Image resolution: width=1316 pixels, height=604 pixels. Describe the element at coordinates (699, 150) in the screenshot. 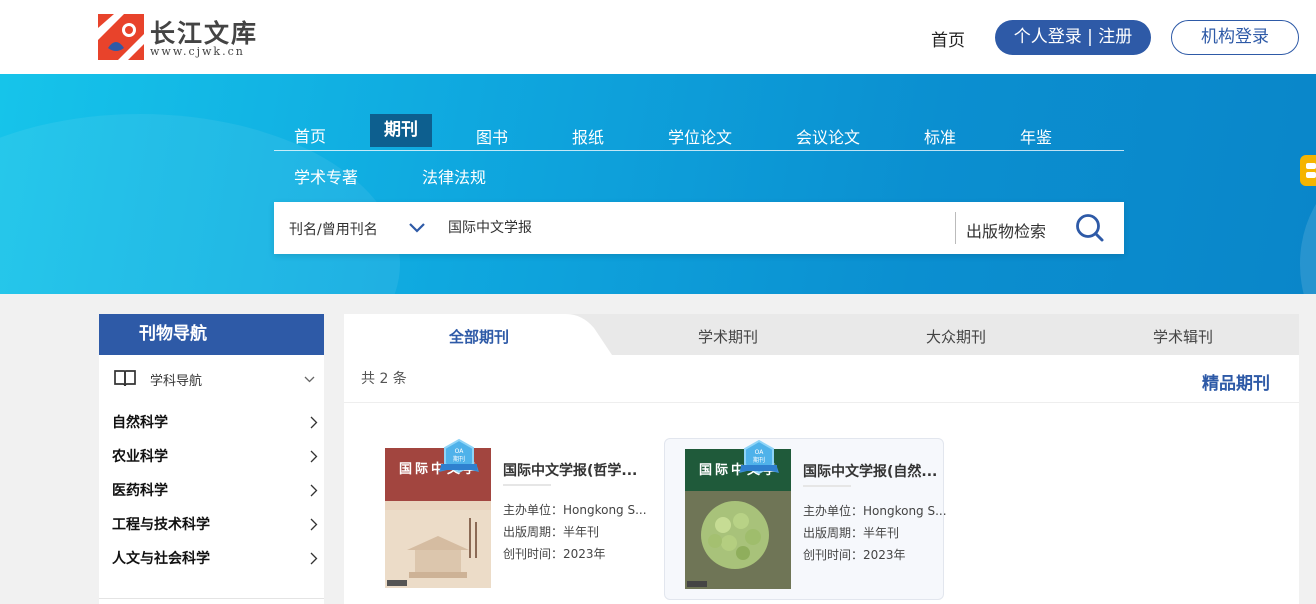

I see `nav-divider` at that location.